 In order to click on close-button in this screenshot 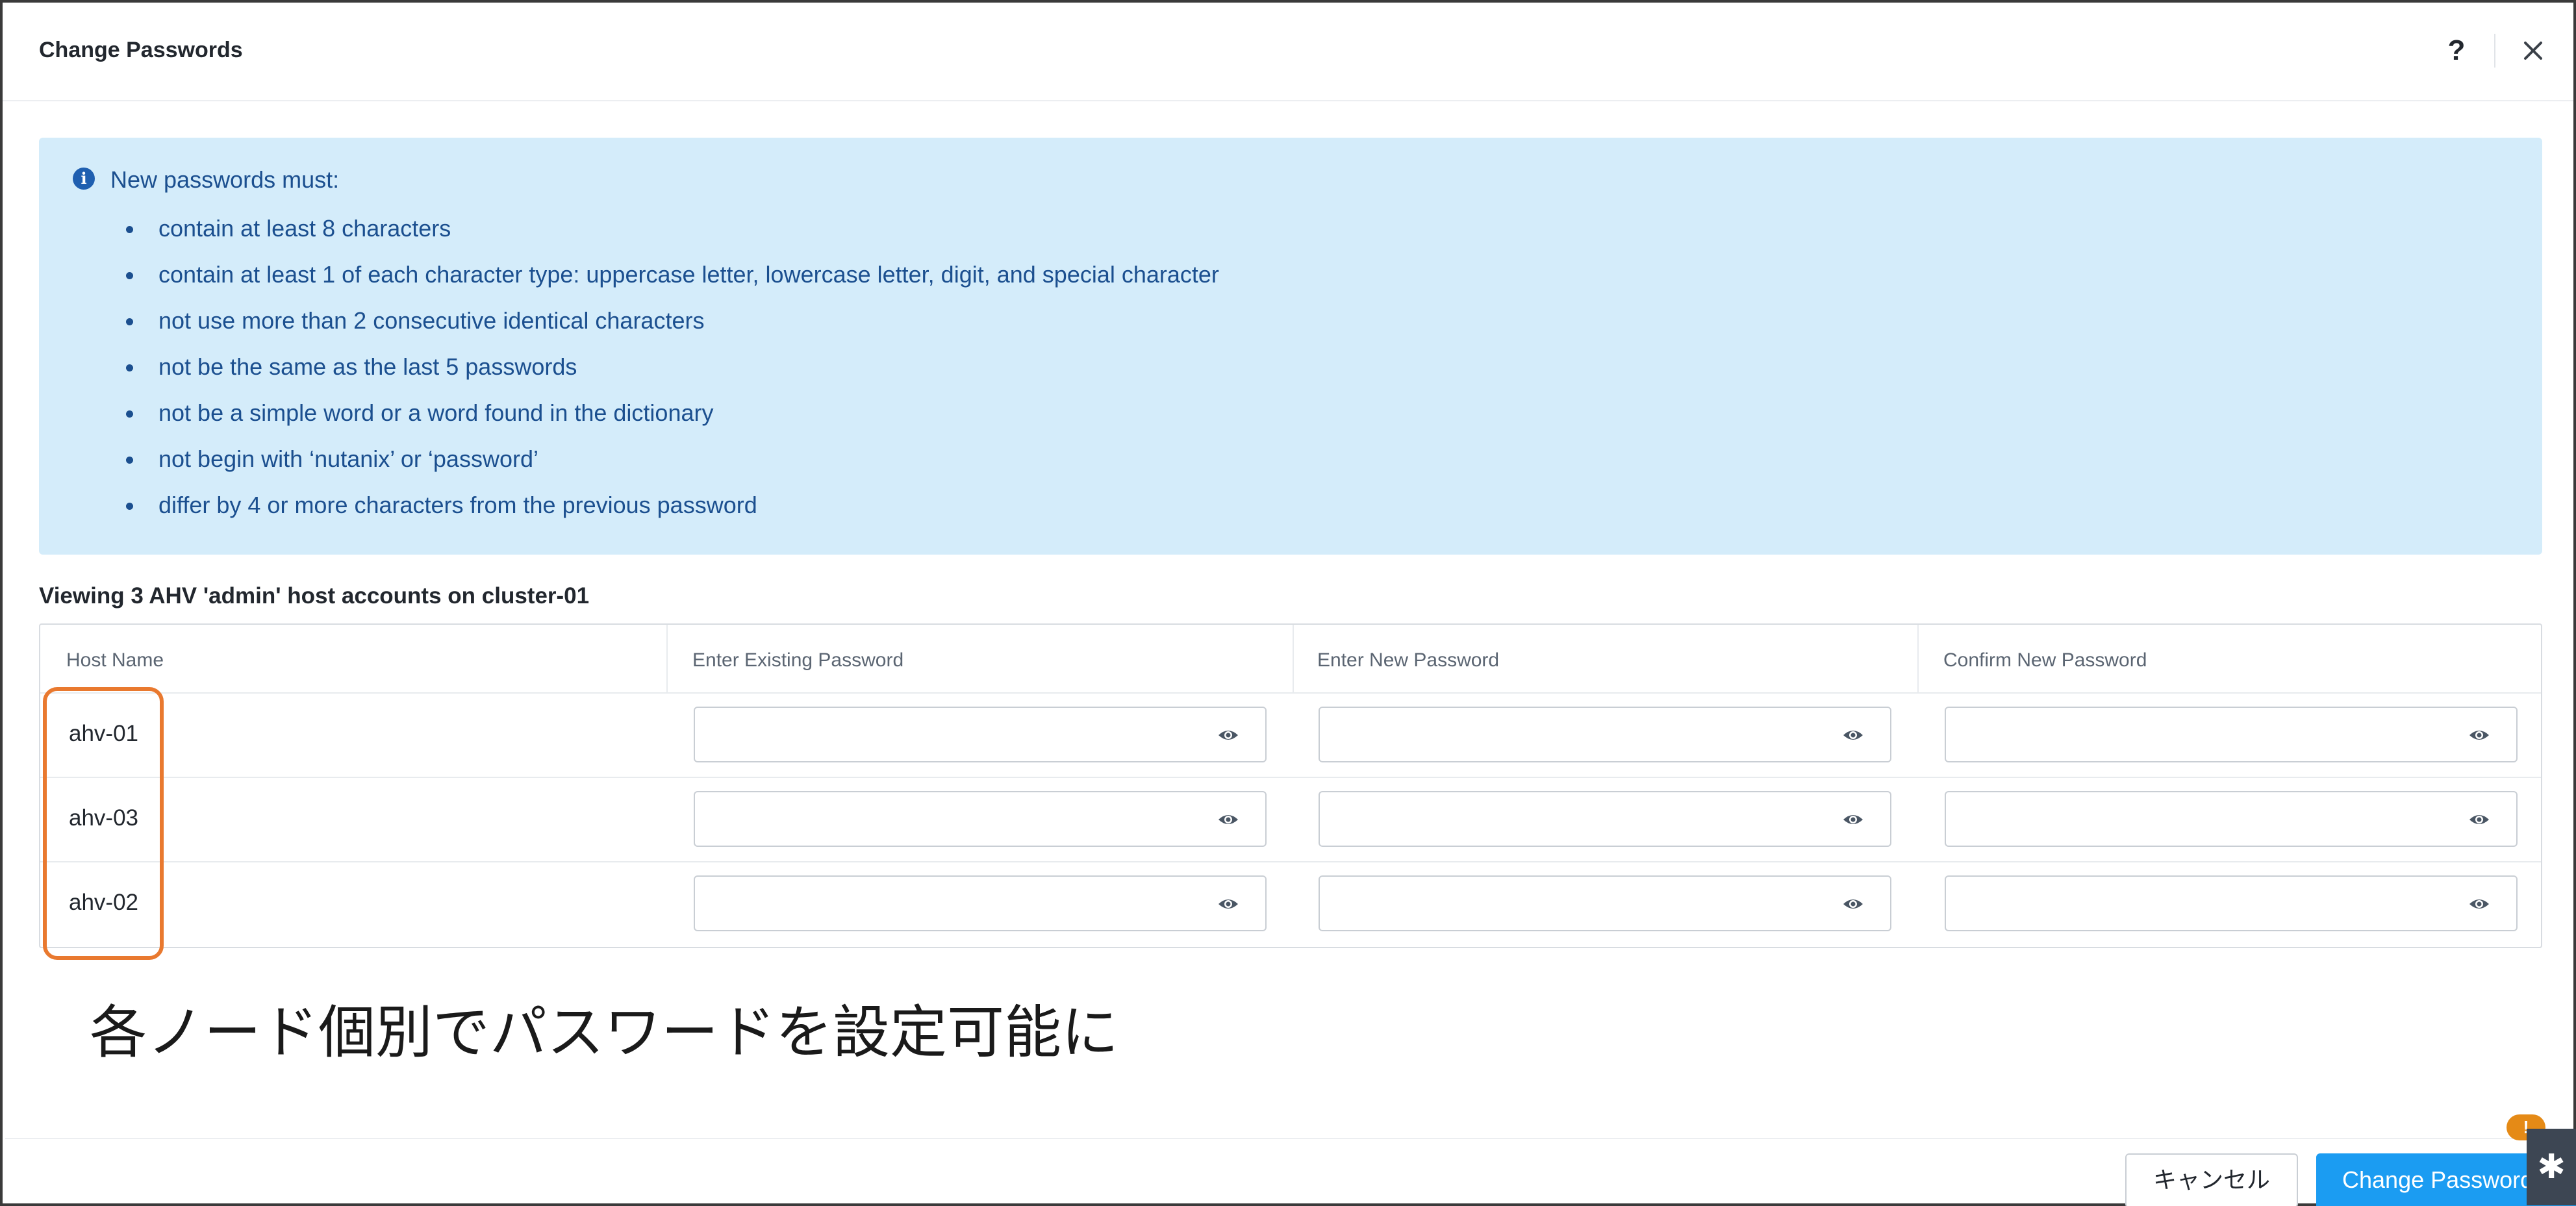, I will do `click(2533, 51)`.